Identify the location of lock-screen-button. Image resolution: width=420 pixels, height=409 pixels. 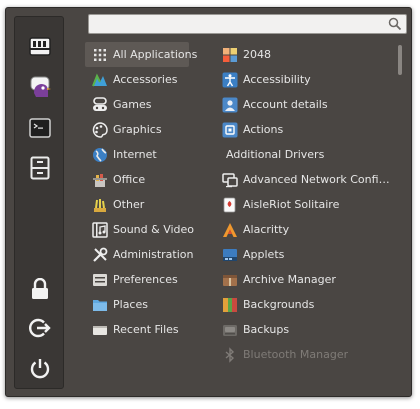
(40, 290).